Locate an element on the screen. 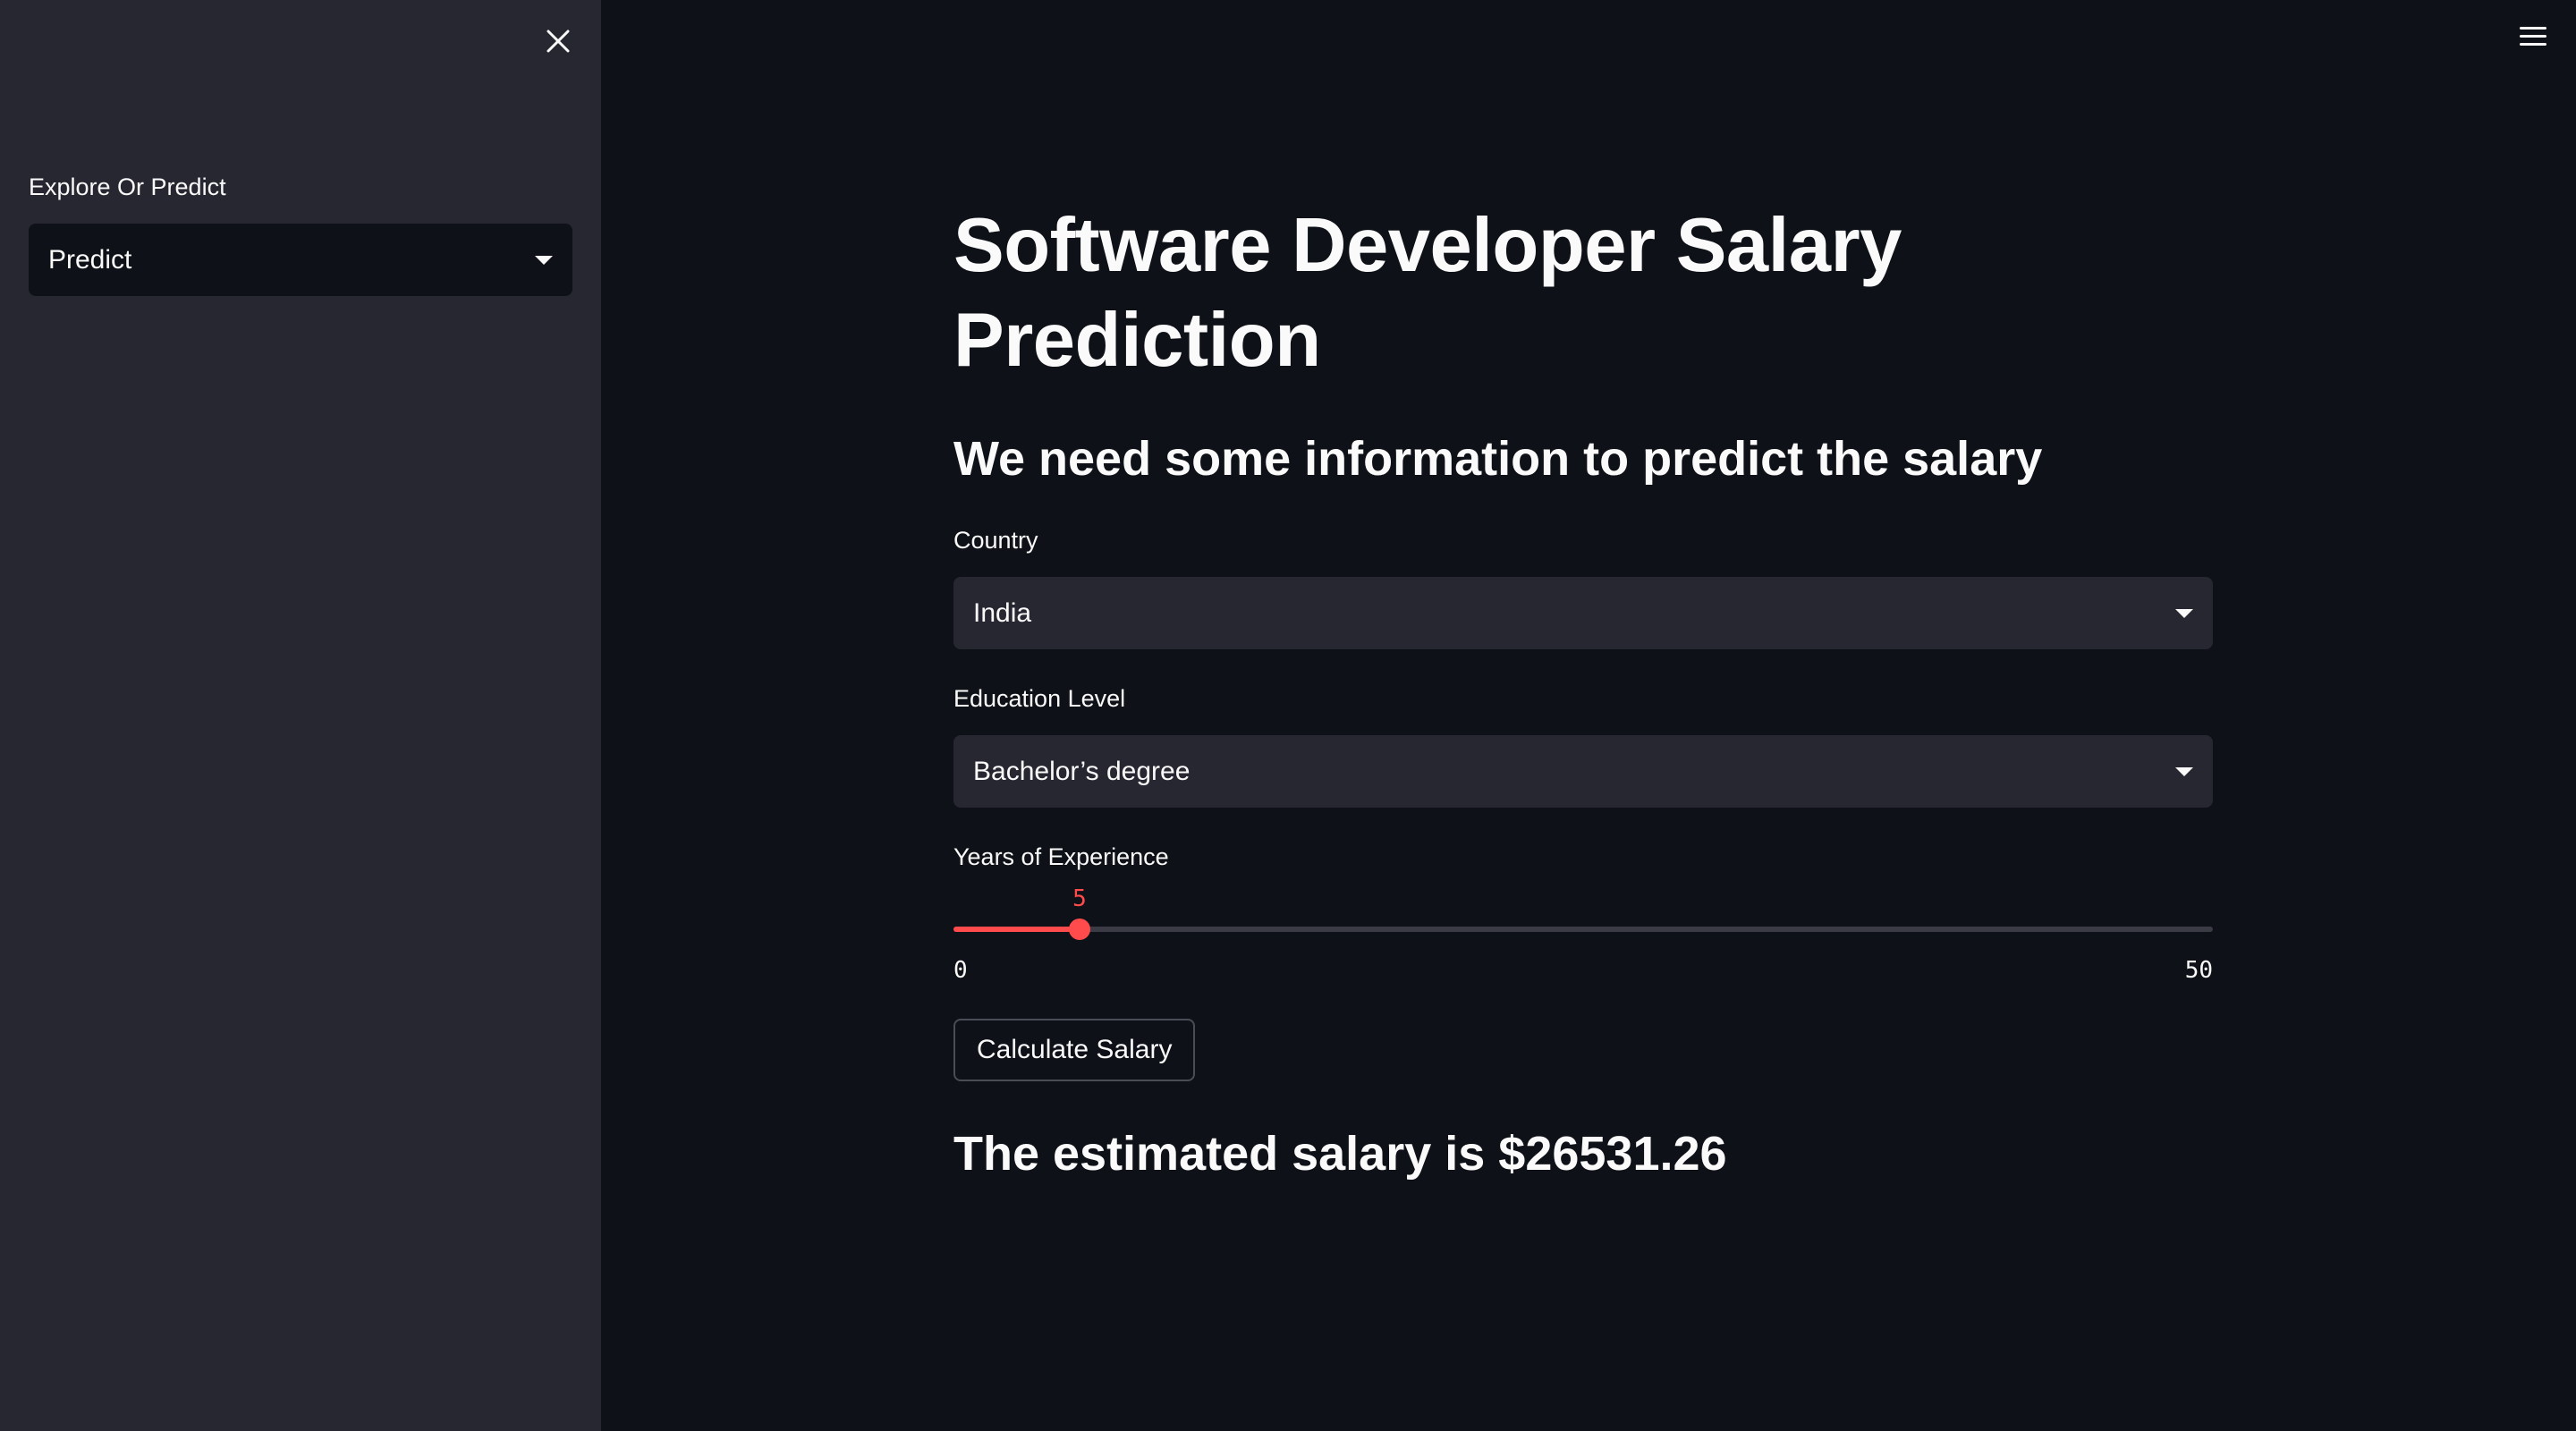  close-icon is located at coordinates (558, 42).